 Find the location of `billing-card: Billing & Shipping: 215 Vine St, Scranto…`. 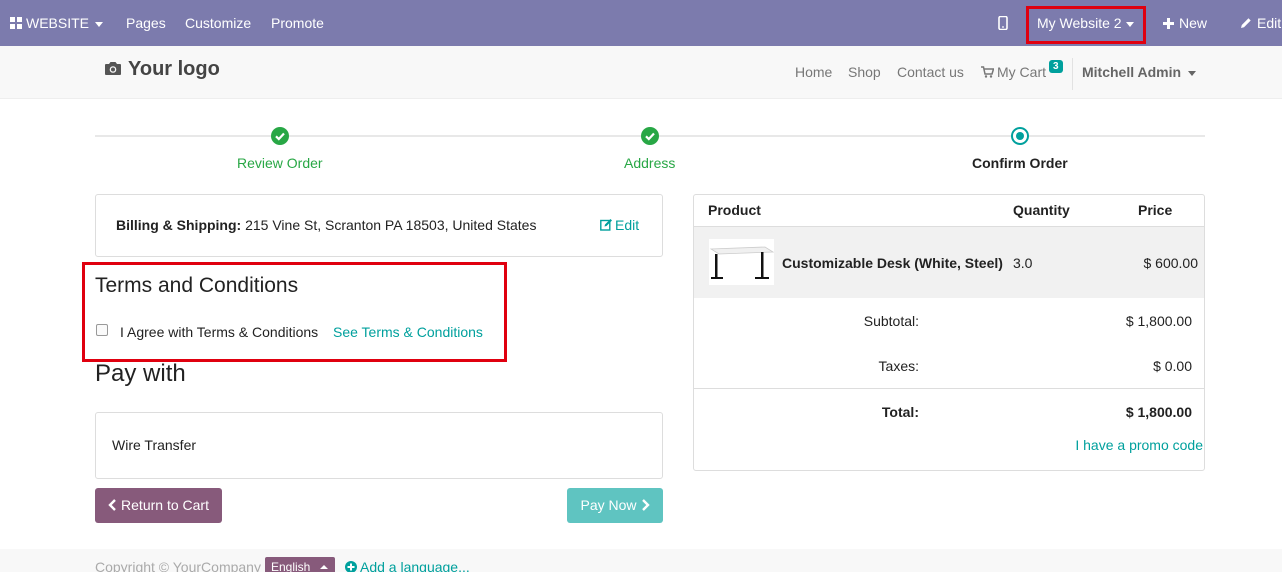

billing-card: Billing & Shipping: 215 Vine St, Scranto… is located at coordinates (379, 225).